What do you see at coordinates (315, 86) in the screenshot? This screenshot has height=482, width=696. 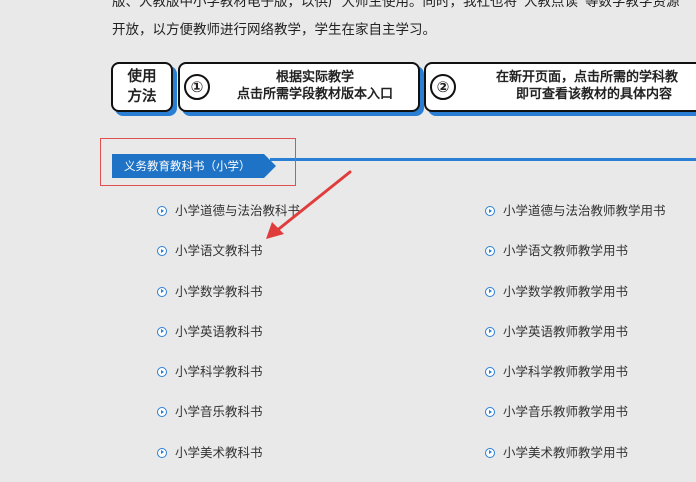 I see `step-1-text: 根据实际教学 点击所需学段教材版本入口` at bounding box center [315, 86].